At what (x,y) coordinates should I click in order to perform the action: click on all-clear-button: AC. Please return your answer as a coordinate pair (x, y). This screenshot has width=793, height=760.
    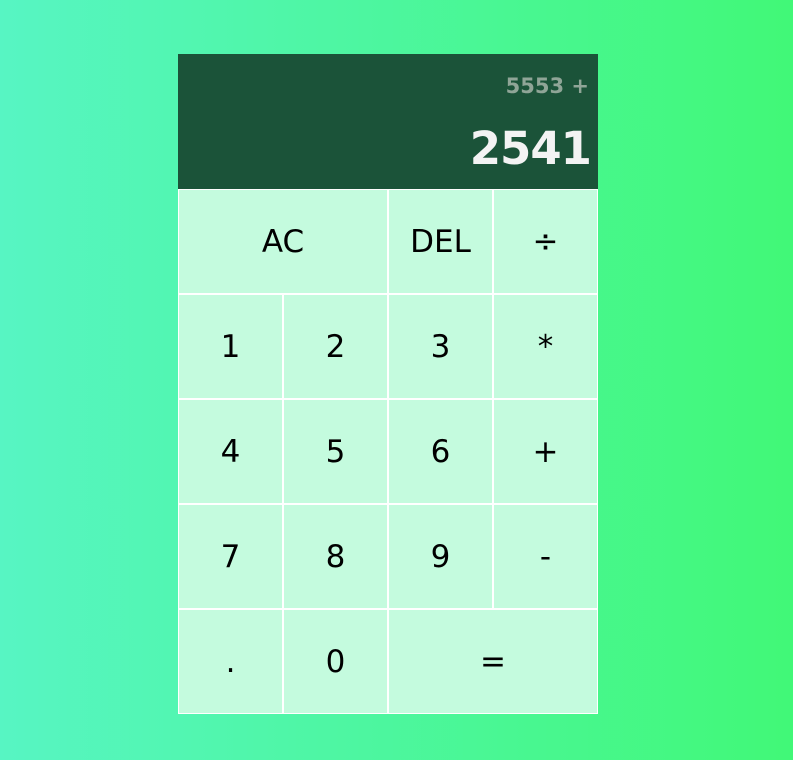
    Looking at the image, I should click on (283, 241).